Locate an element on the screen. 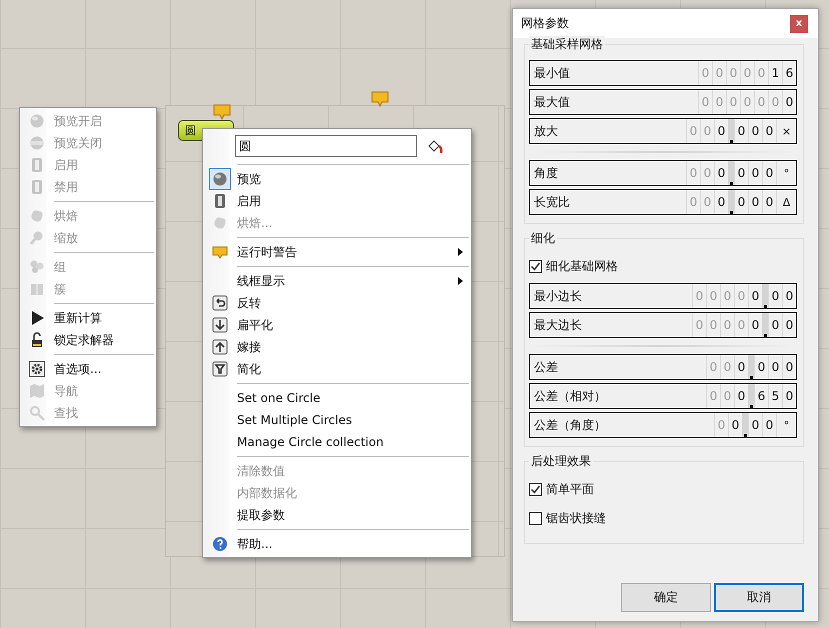 Image resolution: width=829 pixels, height=628 pixels. digit: 1 is located at coordinates (775, 73).